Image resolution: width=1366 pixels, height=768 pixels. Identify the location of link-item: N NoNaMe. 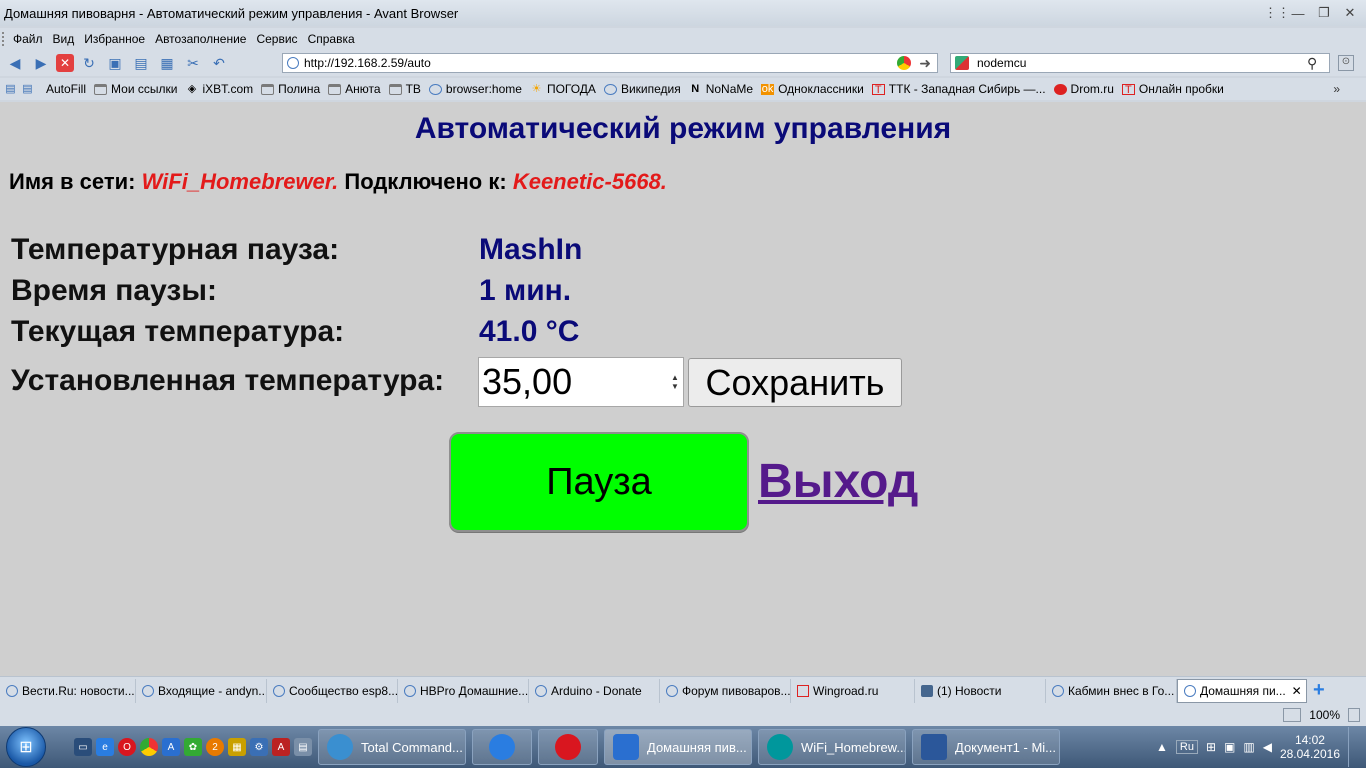
(721, 89).